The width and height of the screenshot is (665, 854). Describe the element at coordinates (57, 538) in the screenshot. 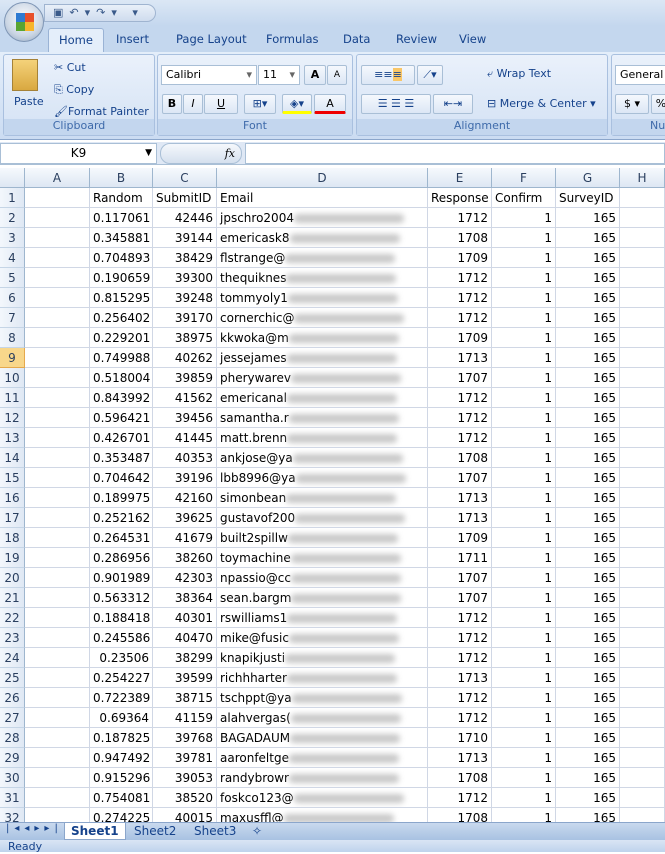

I see `cell-a18` at that location.